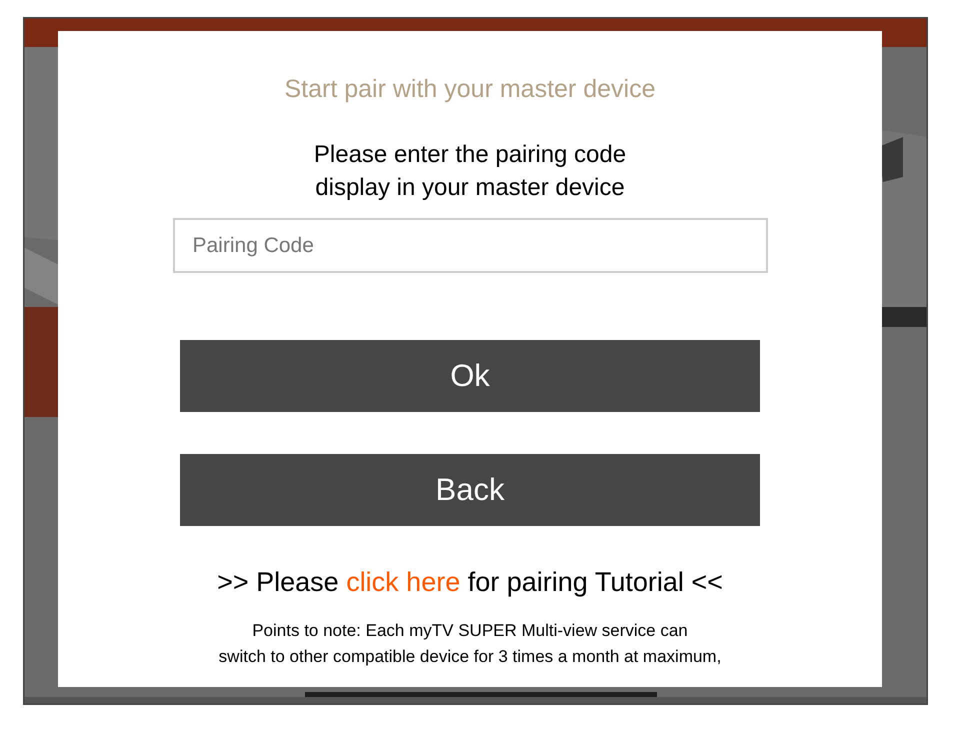 The width and height of the screenshot is (960, 733). I want to click on back-button: Back, so click(470, 490).